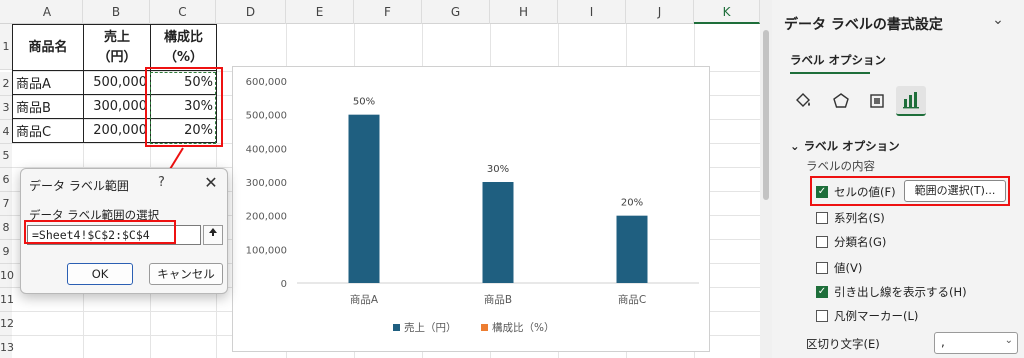 This screenshot has height=358, width=1024. Describe the element at coordinates (632, 203) in the screenshot. I see `data-label: 20%` at that location.